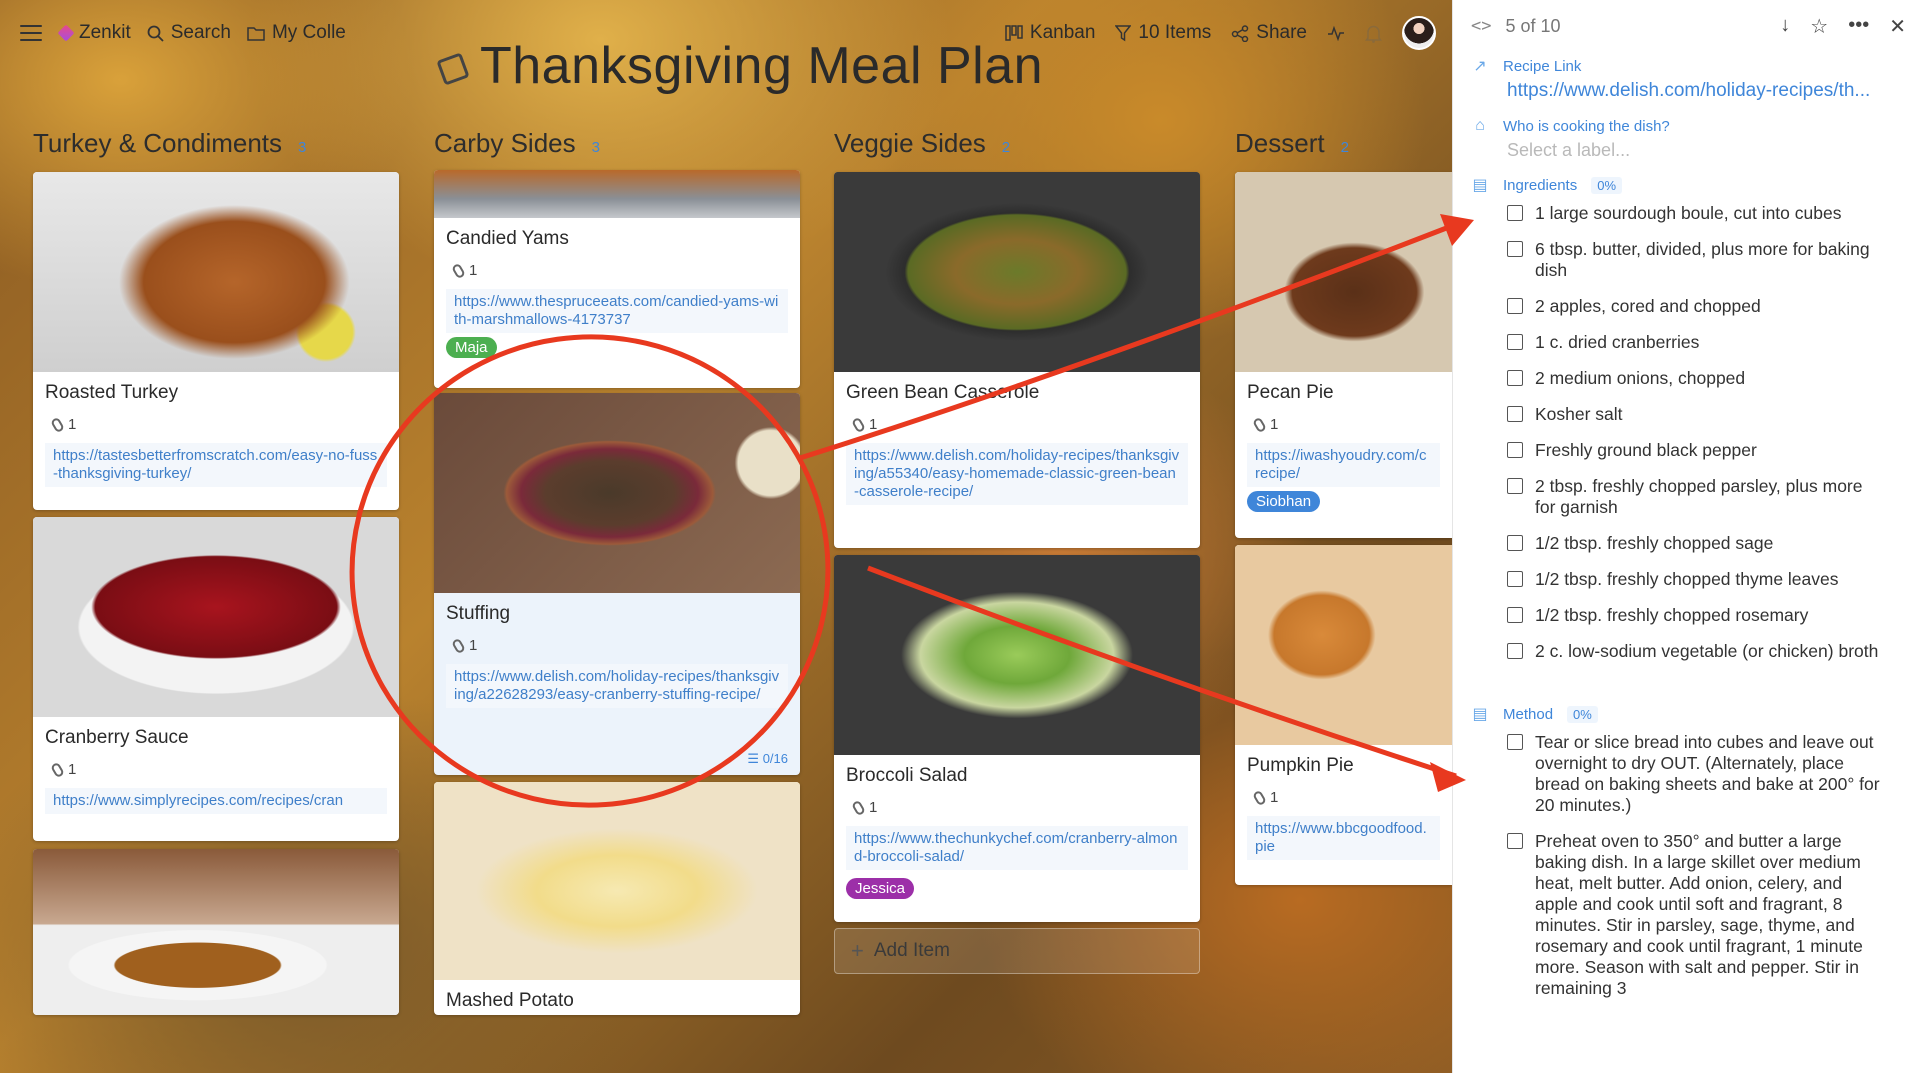 This screenshot has width=1920, height=1073. I want to click on recipe-link-label: ↗ Recipe Link, so click(1686, 66).